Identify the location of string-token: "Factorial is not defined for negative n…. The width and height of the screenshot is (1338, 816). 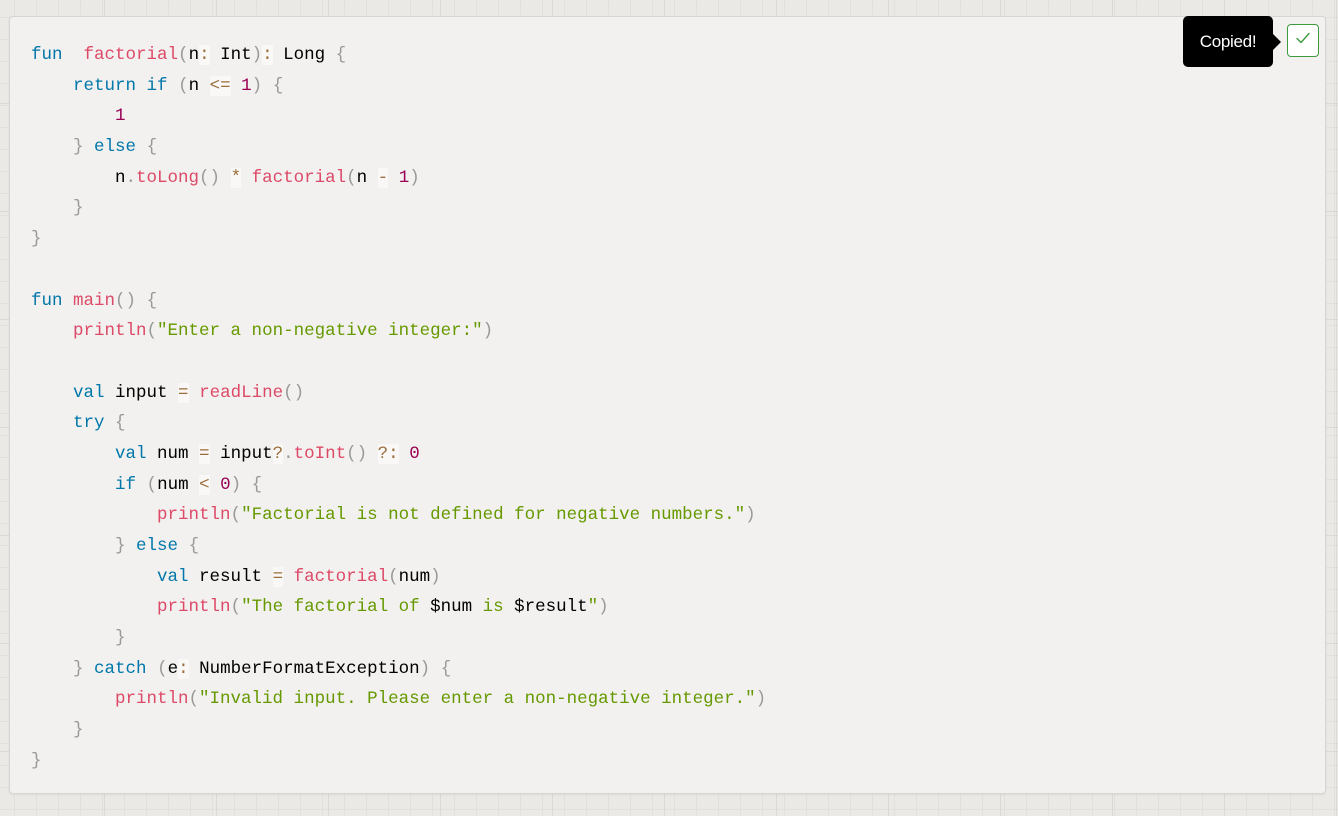
(493, 515).